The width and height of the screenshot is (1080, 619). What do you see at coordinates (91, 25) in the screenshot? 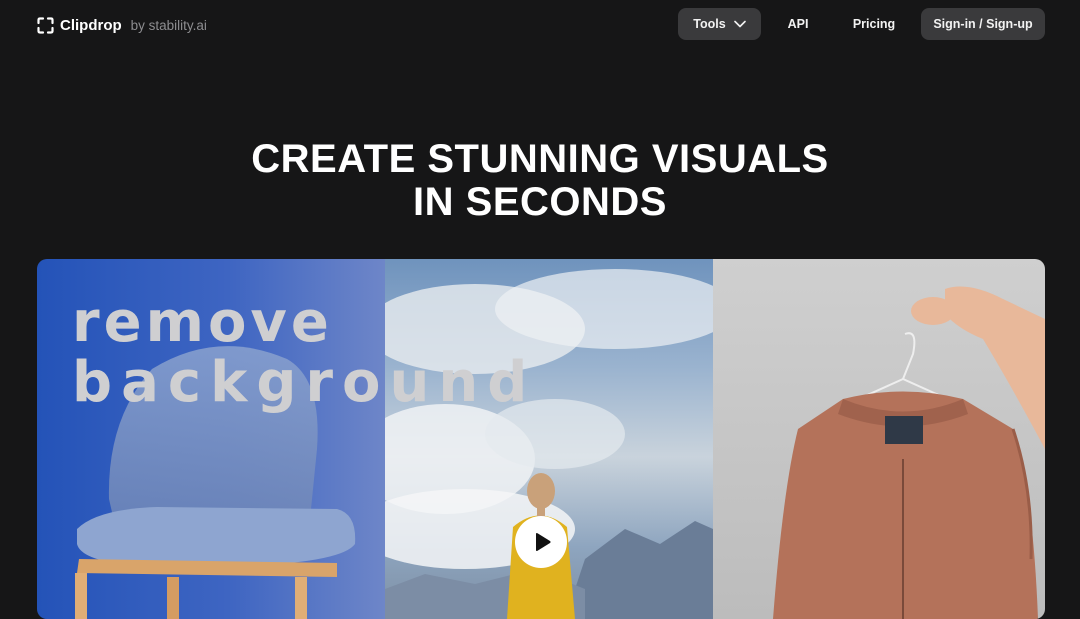
I see `brand-name: Clipdrop` at bounding box center [91, 25].